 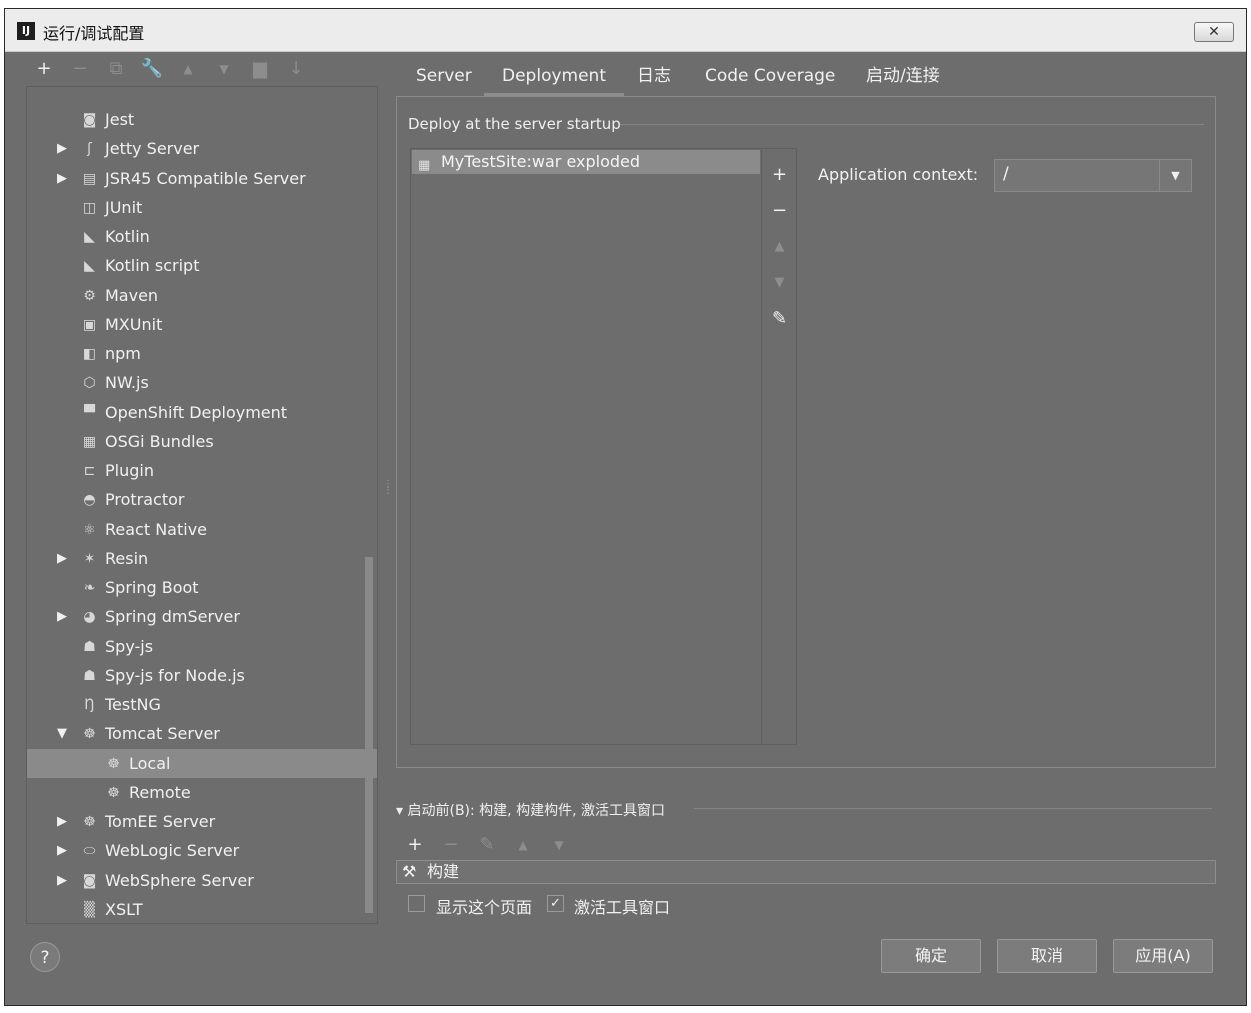 What do you see at coordinates (1093, 175) in the screenshot?
I see `app-context-combobox: / ▼` at bounding box center [1093, 175].